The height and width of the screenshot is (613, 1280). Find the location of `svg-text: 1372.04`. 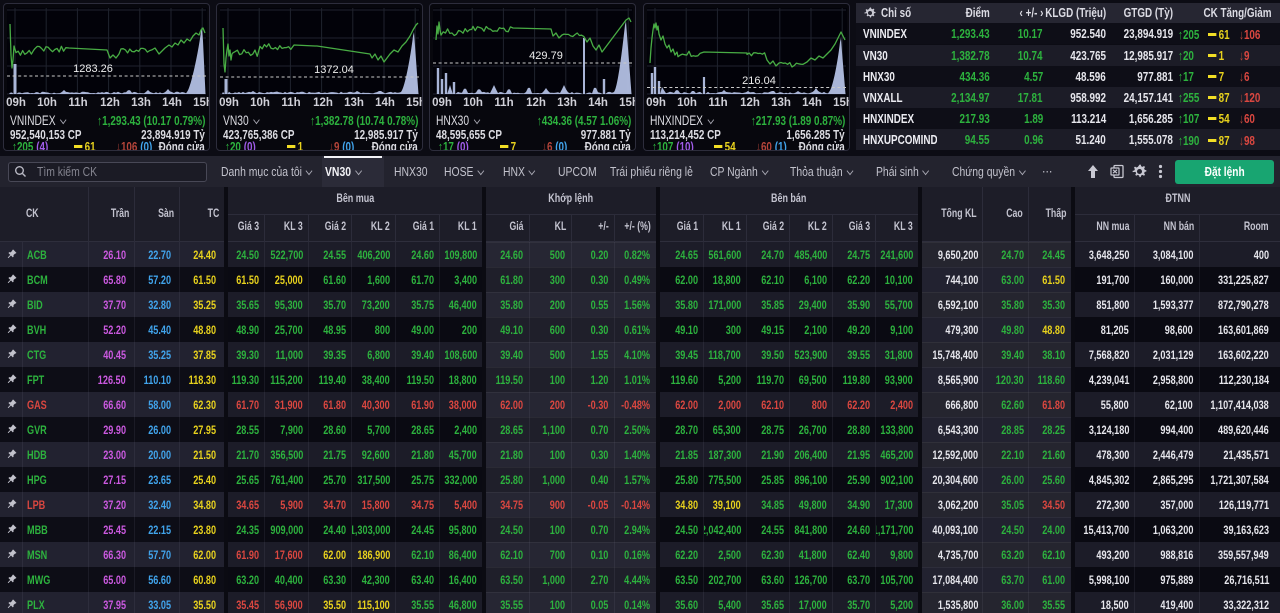

svg-text: 1372.04 is located at coordinates (334, 70).